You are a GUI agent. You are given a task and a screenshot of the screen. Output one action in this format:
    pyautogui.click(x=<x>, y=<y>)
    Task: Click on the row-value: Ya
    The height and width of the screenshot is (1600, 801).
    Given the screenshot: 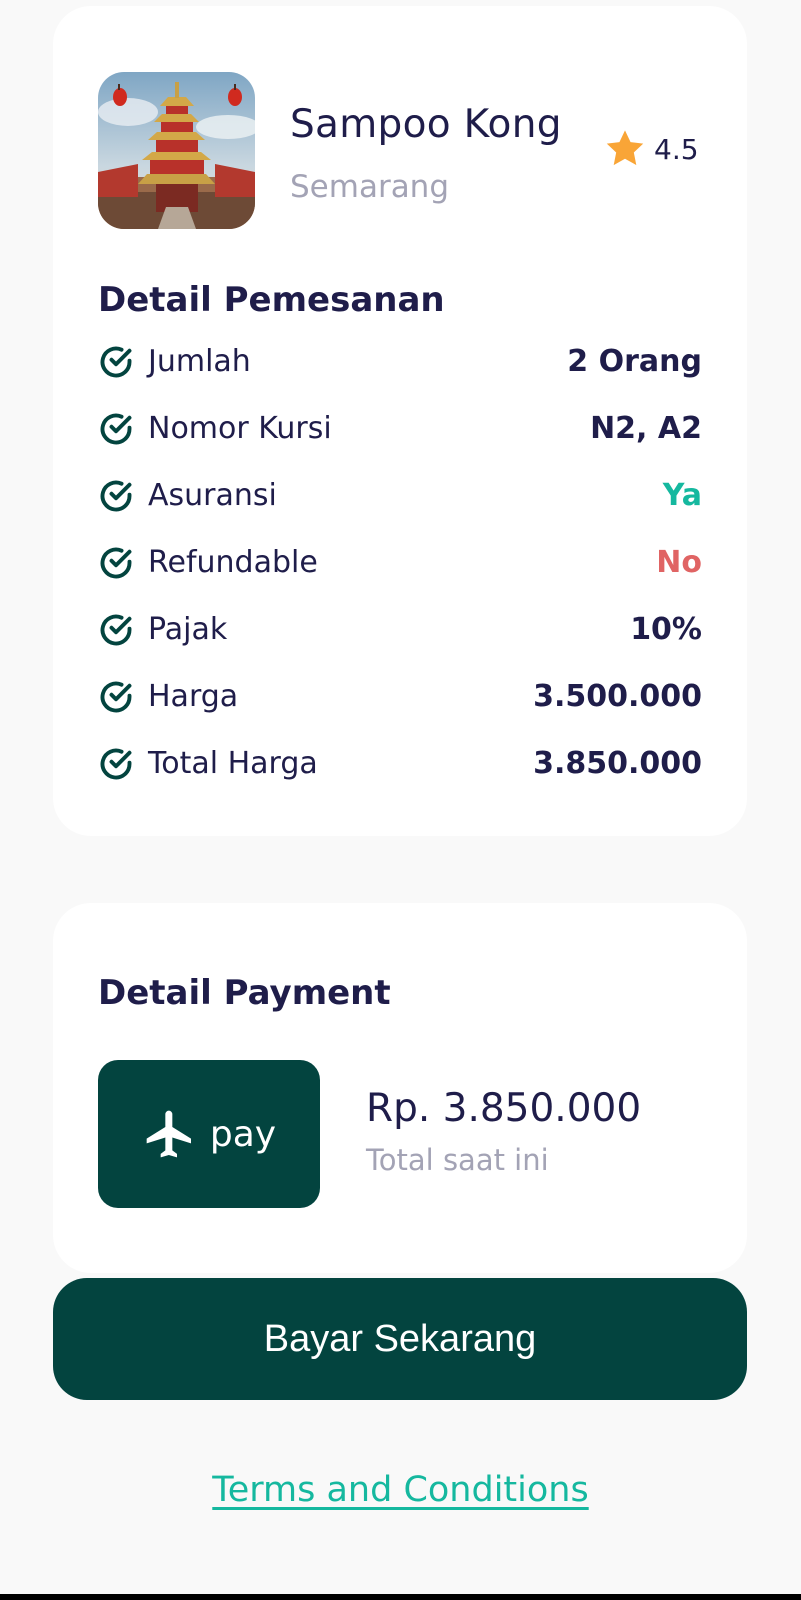 What is the action you would take?
    pyautogui.click(x=682, y=495)
    